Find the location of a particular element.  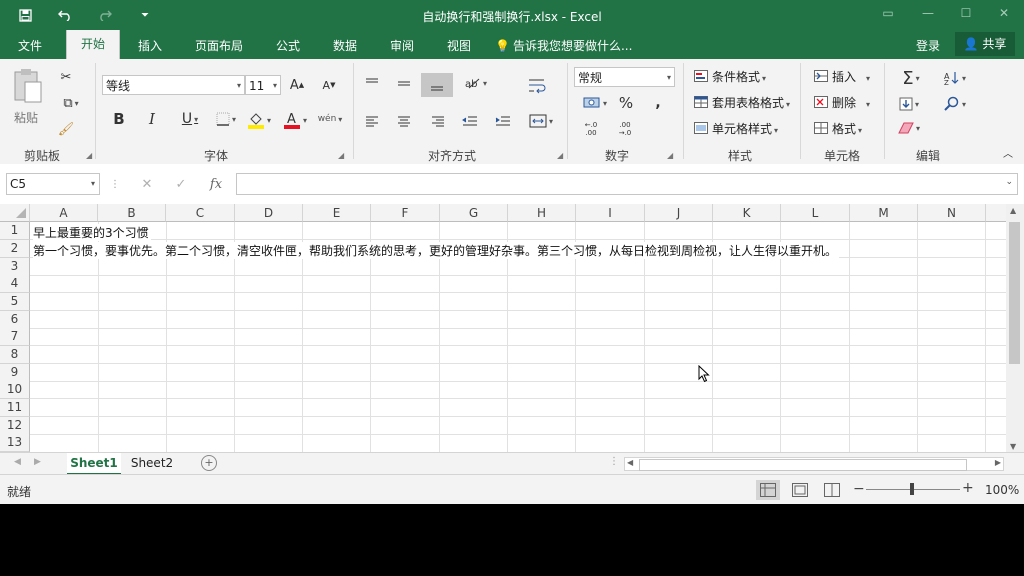

format-cells-button: 格式 ▾ is located at coordinates (838, 128).